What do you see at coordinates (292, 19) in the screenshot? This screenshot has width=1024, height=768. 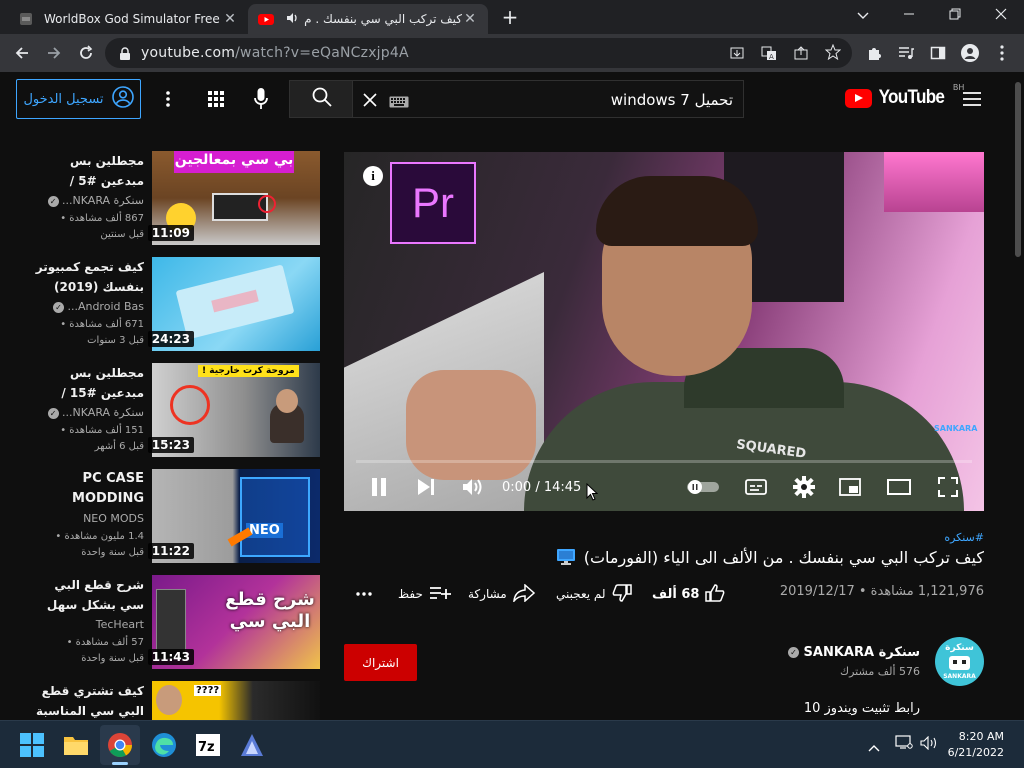 I see `audio-playing-icon` at bounding box center [292, 19].